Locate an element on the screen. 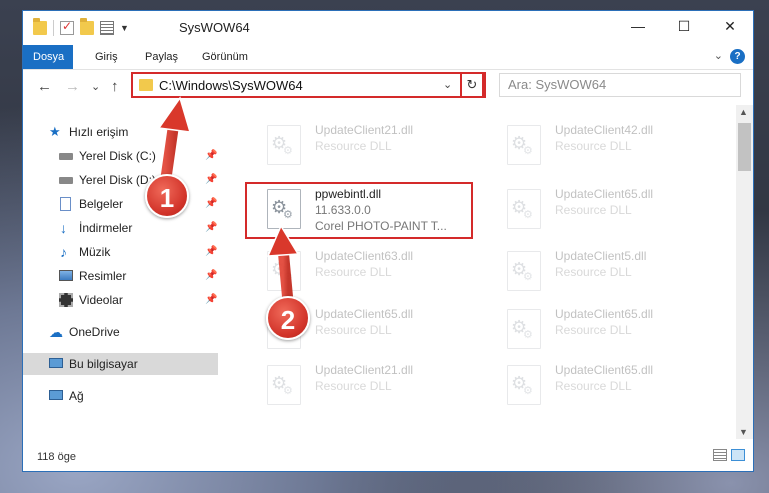  sidebar-item-label: Bu bilgisayar is located at coordinates (103, 364).